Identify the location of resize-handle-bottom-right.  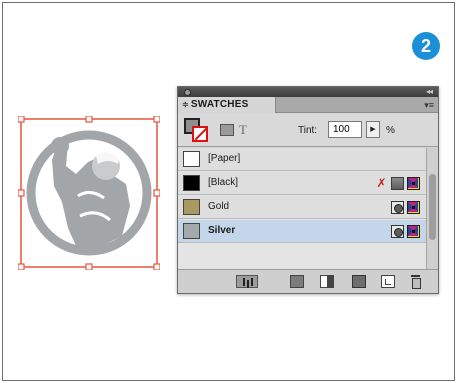
(156, 266).